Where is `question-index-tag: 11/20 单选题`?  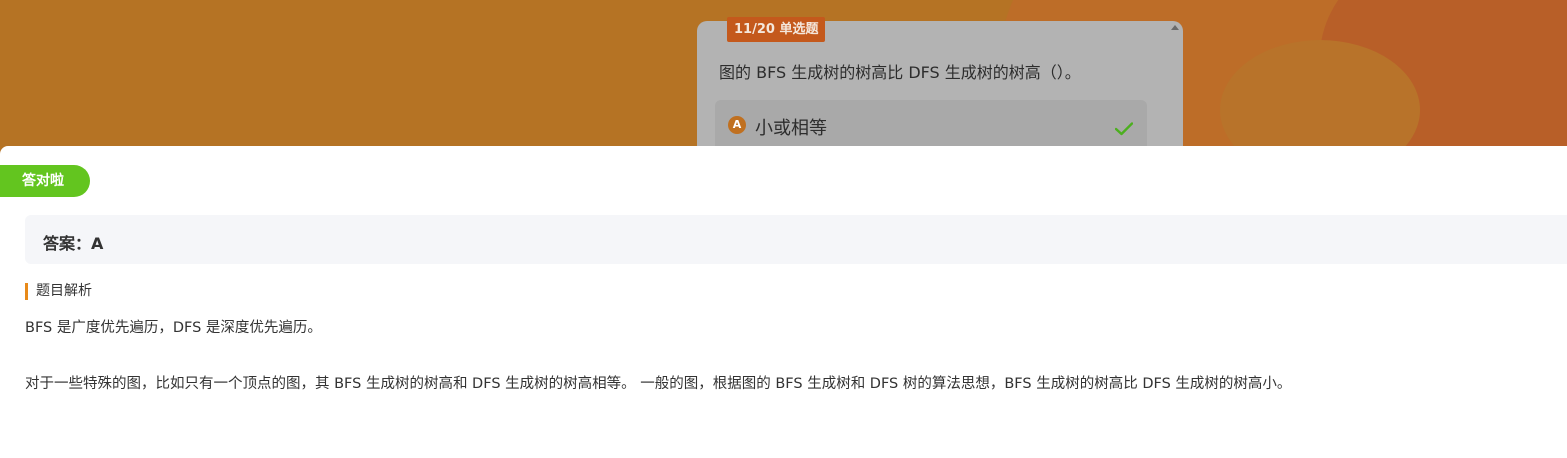 question-index-tag: 11/20 单选题 is located at coordinates (776, 29).